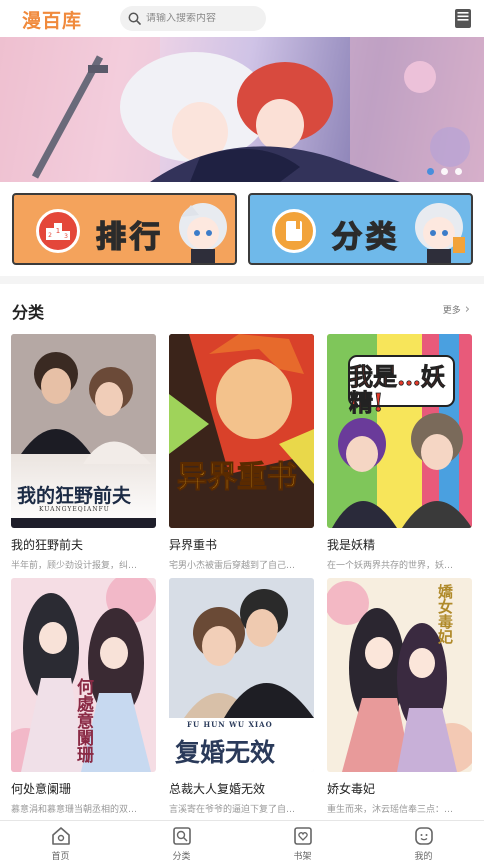  I want to click on entry-buttons: 1 2 3 排行 分类, so click(242, 229).